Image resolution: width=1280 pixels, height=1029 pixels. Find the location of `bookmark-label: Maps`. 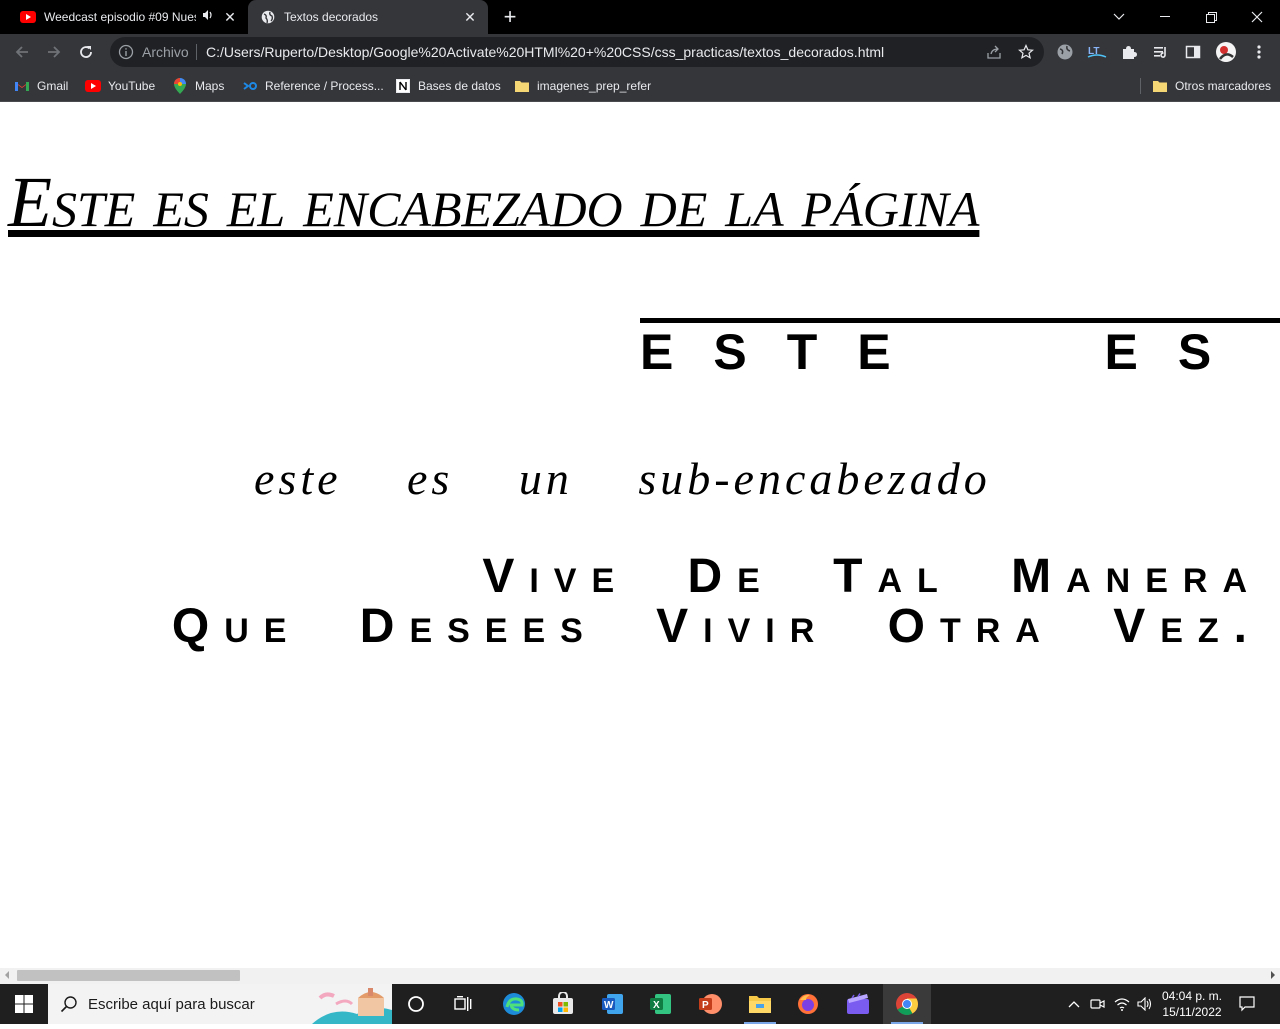

bookmark-label: Maps is located at coordinates (210, 86).